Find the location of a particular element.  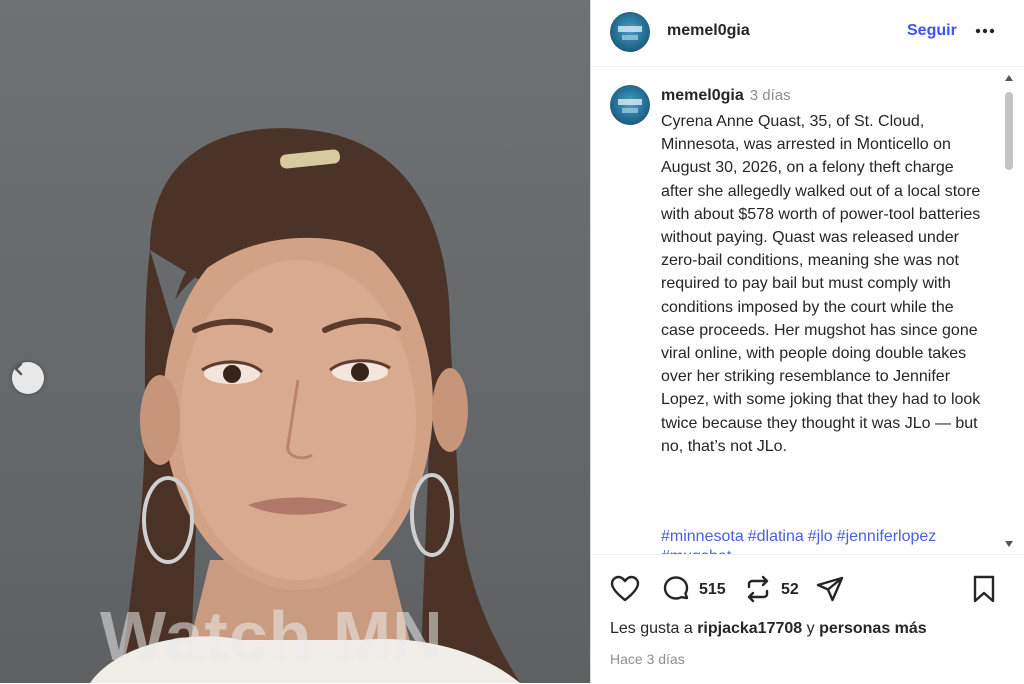

likes-others-link: personas más is located at coordinates (873, 628).